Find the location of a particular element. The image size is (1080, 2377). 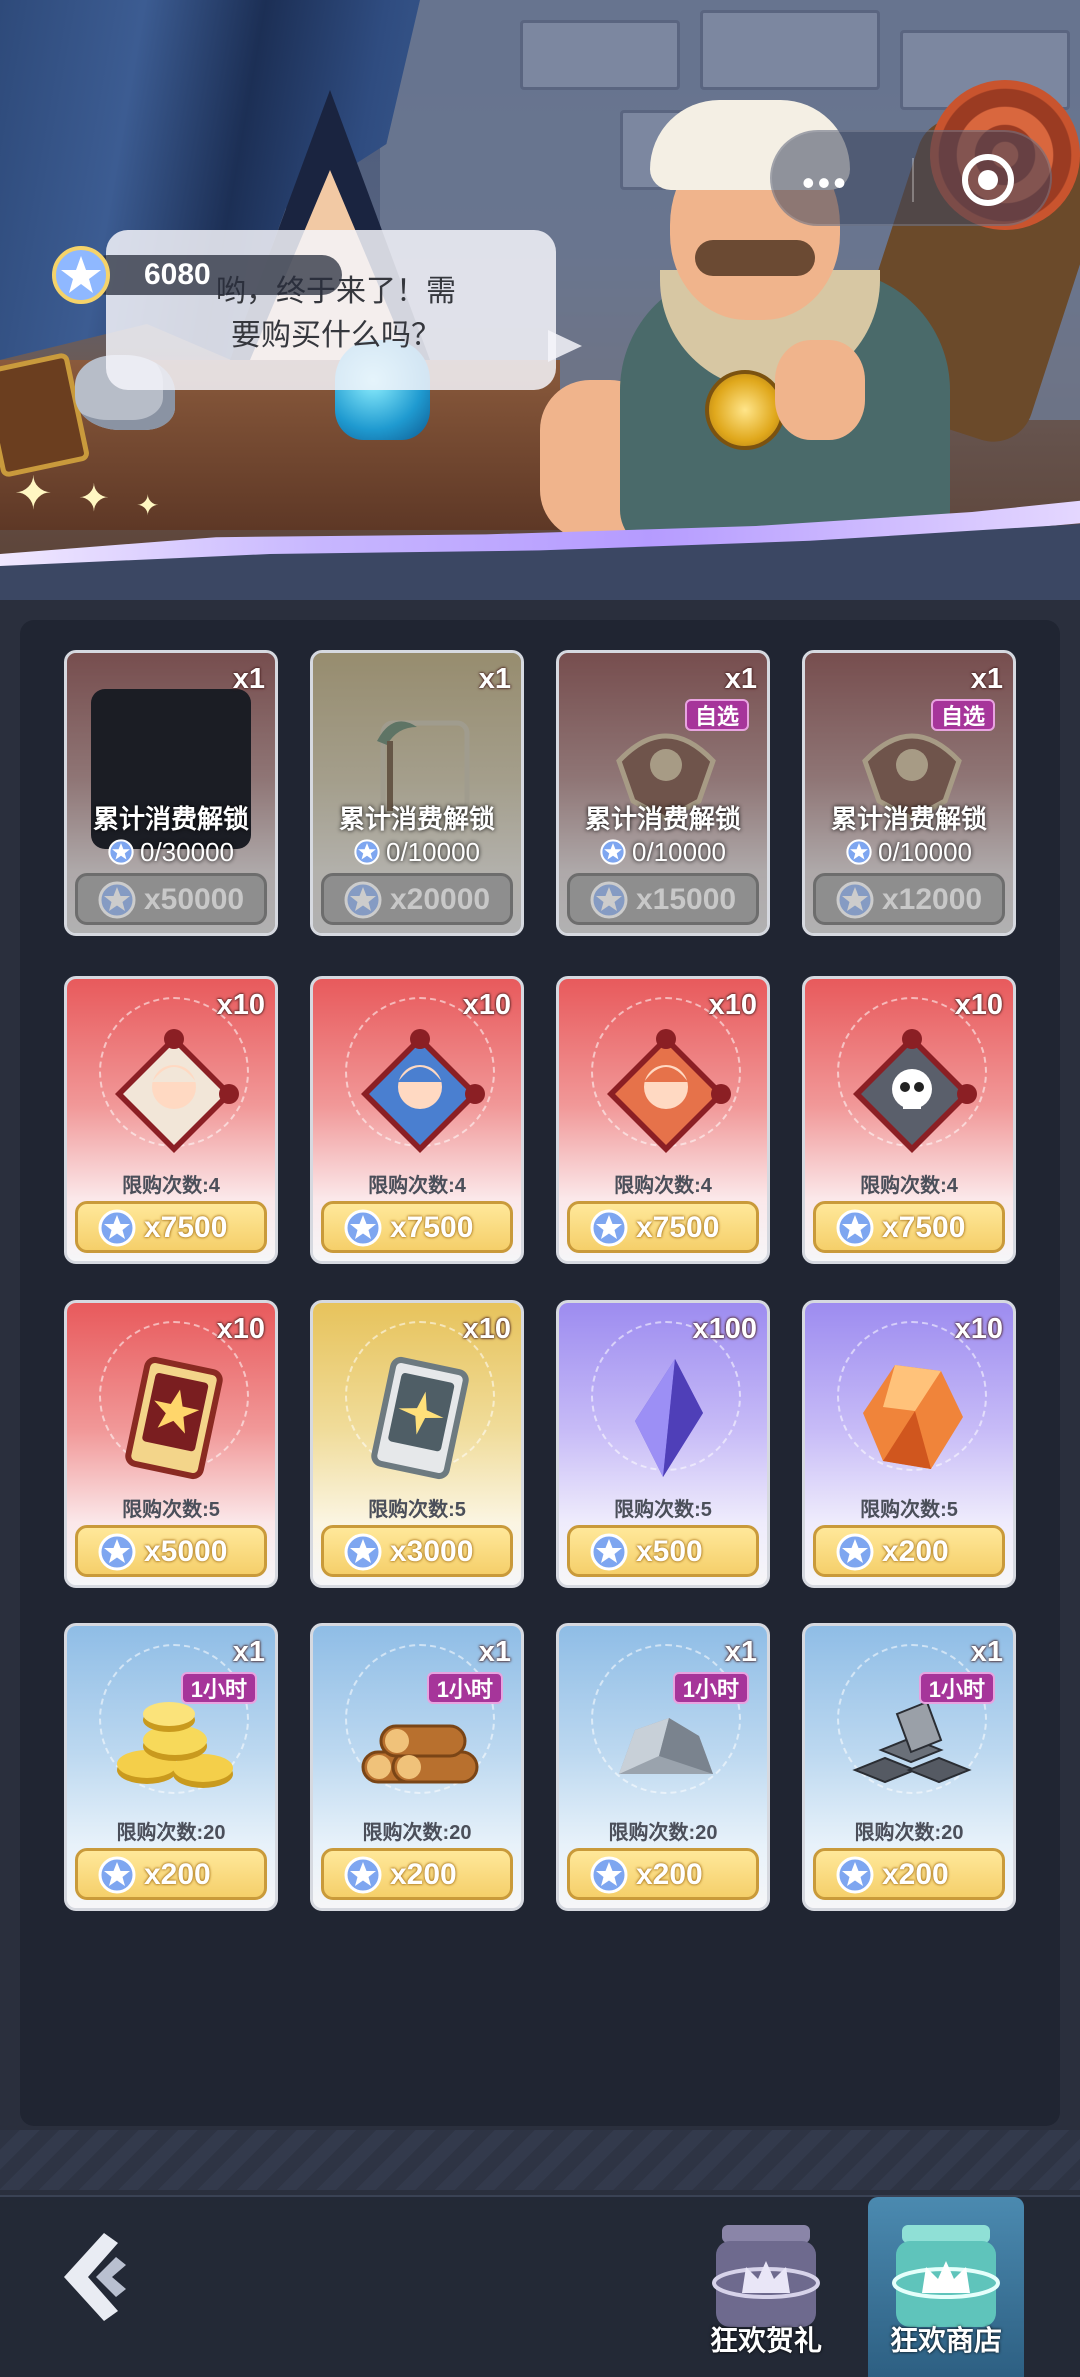

shop-item-card: x10 限购次数:5 x200 is located at coordinates (909, 1444).